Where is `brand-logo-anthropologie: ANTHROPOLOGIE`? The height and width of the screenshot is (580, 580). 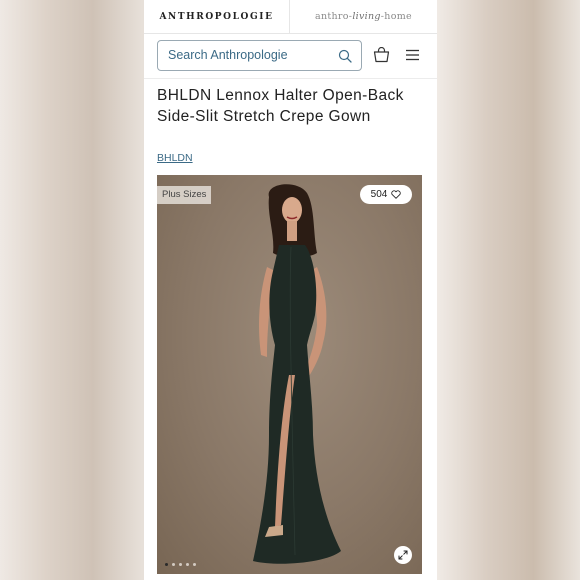 brand-logo-anthropologie: ANTHROPOLOGIE is located at coordinates (216, 16).